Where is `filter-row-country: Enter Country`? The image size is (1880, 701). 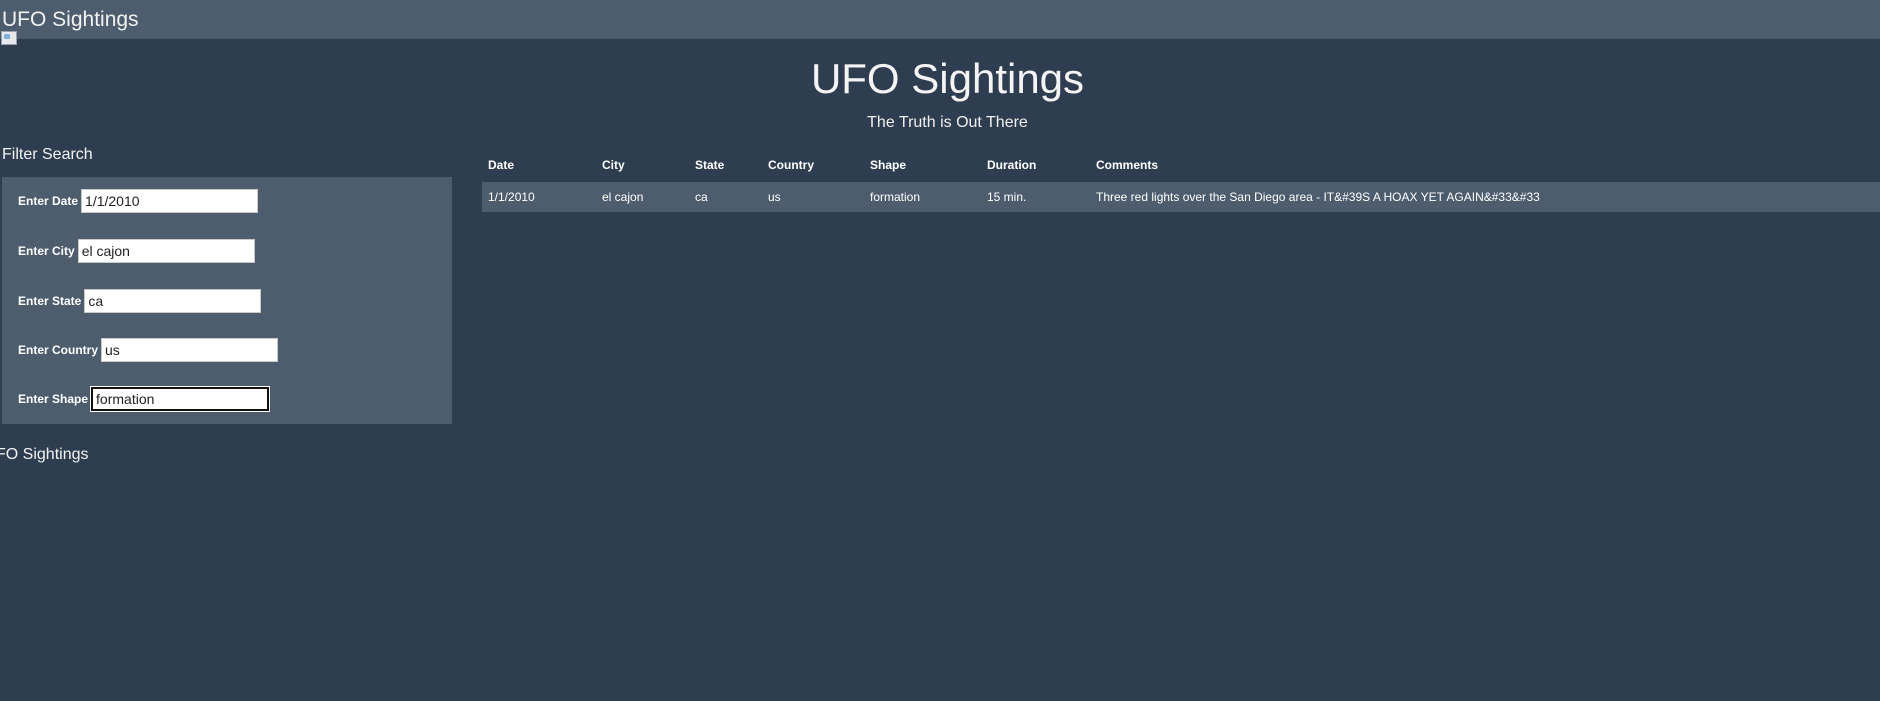 filter-row-country: Enter Country is located at coordinates (148, 350).